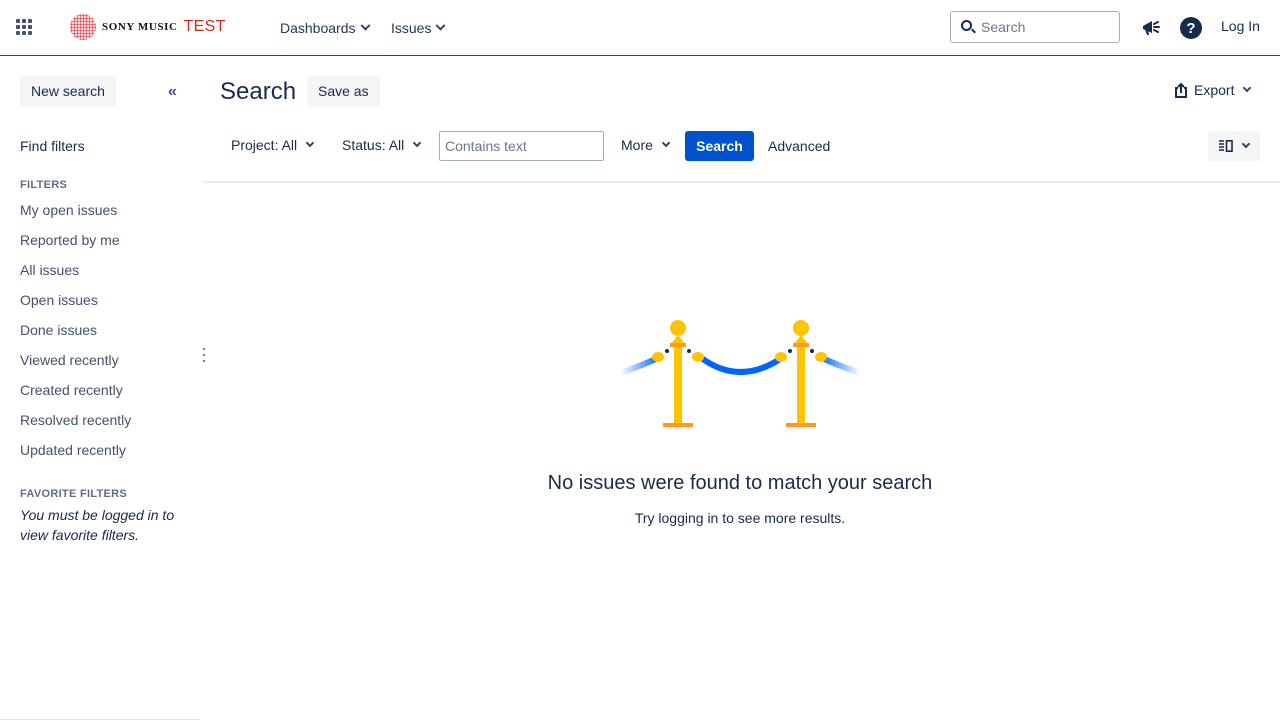  I want to click on page-title: Search, so click(258, 91).